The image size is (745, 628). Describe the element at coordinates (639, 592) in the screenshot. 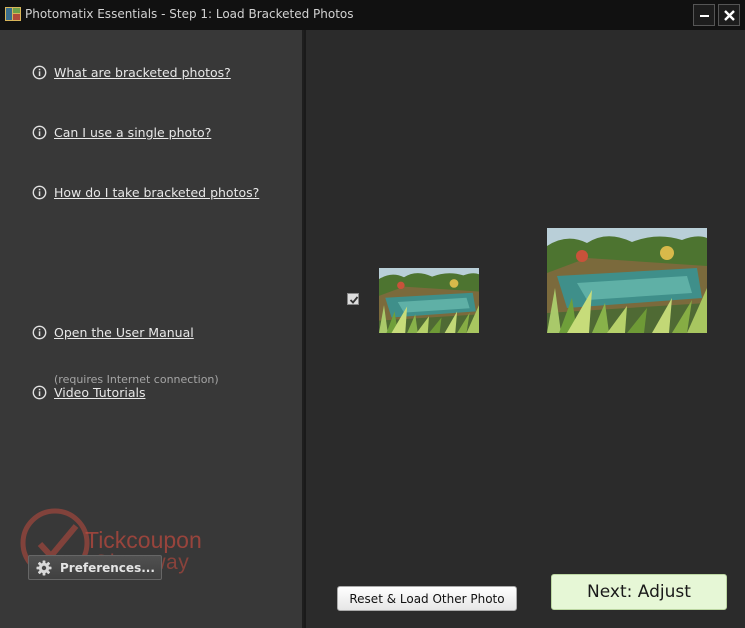

I see `next-adjust-button: Next: Adjust` at that location.